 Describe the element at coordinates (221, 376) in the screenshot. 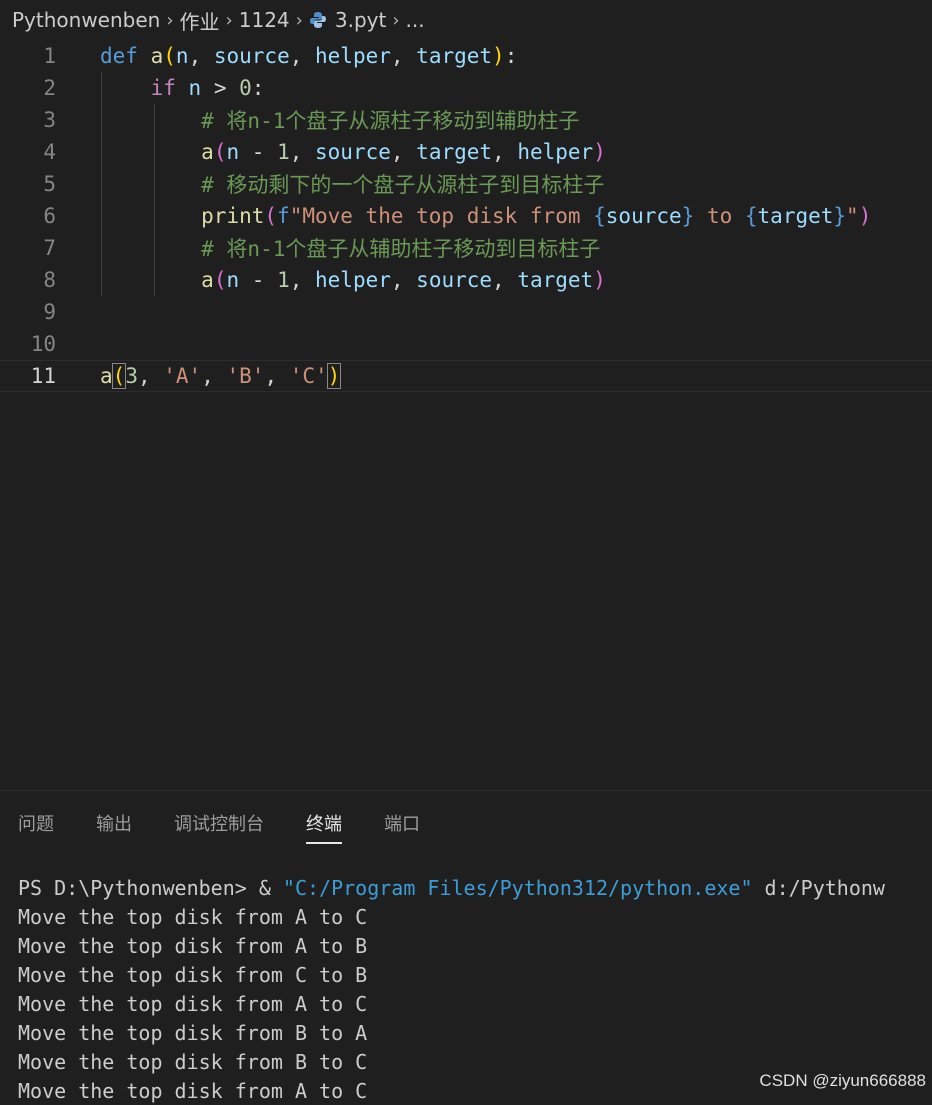

I see `code-text: a(3, 'A', 'B', 'C')` at that location.